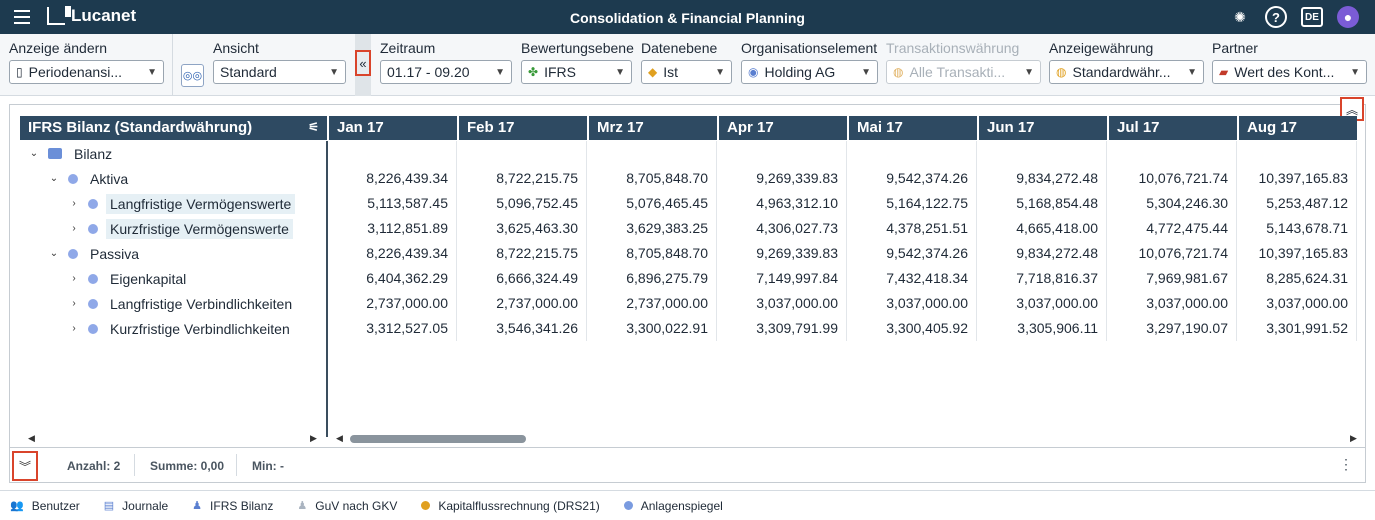  What do you see at coordinates (172, 203) in the screenshot?
I see `tree-row-langfristige-vermoegenswerte: › Langfristige Vermögenswerte` at bounding box center [172, 203].